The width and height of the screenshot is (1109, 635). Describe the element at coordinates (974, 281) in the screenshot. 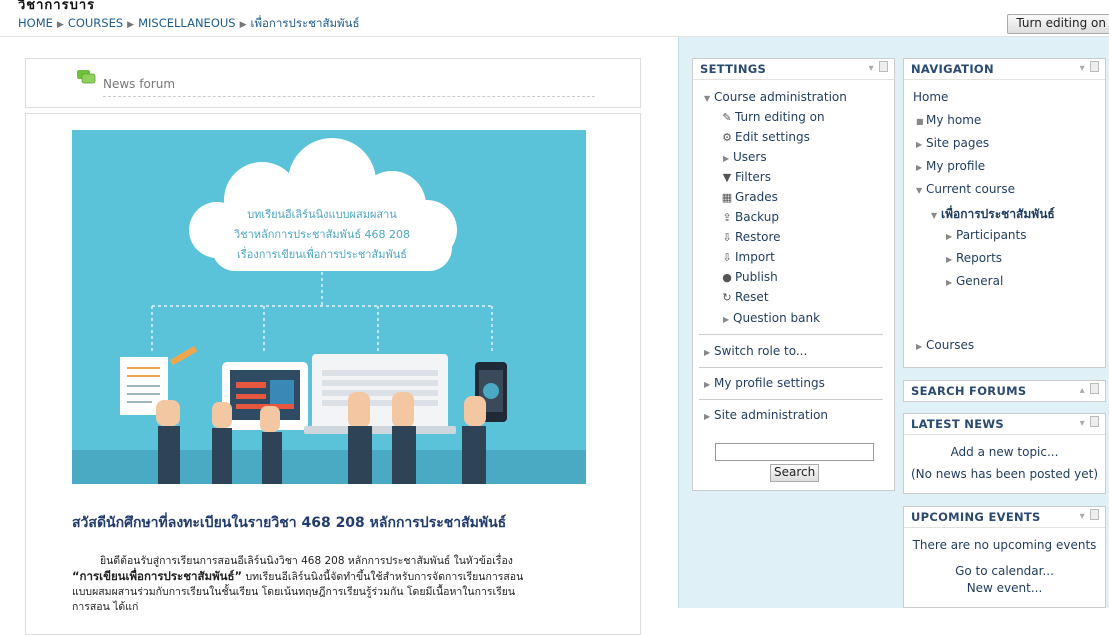

I see `nav-general: ▶ General` at that location.